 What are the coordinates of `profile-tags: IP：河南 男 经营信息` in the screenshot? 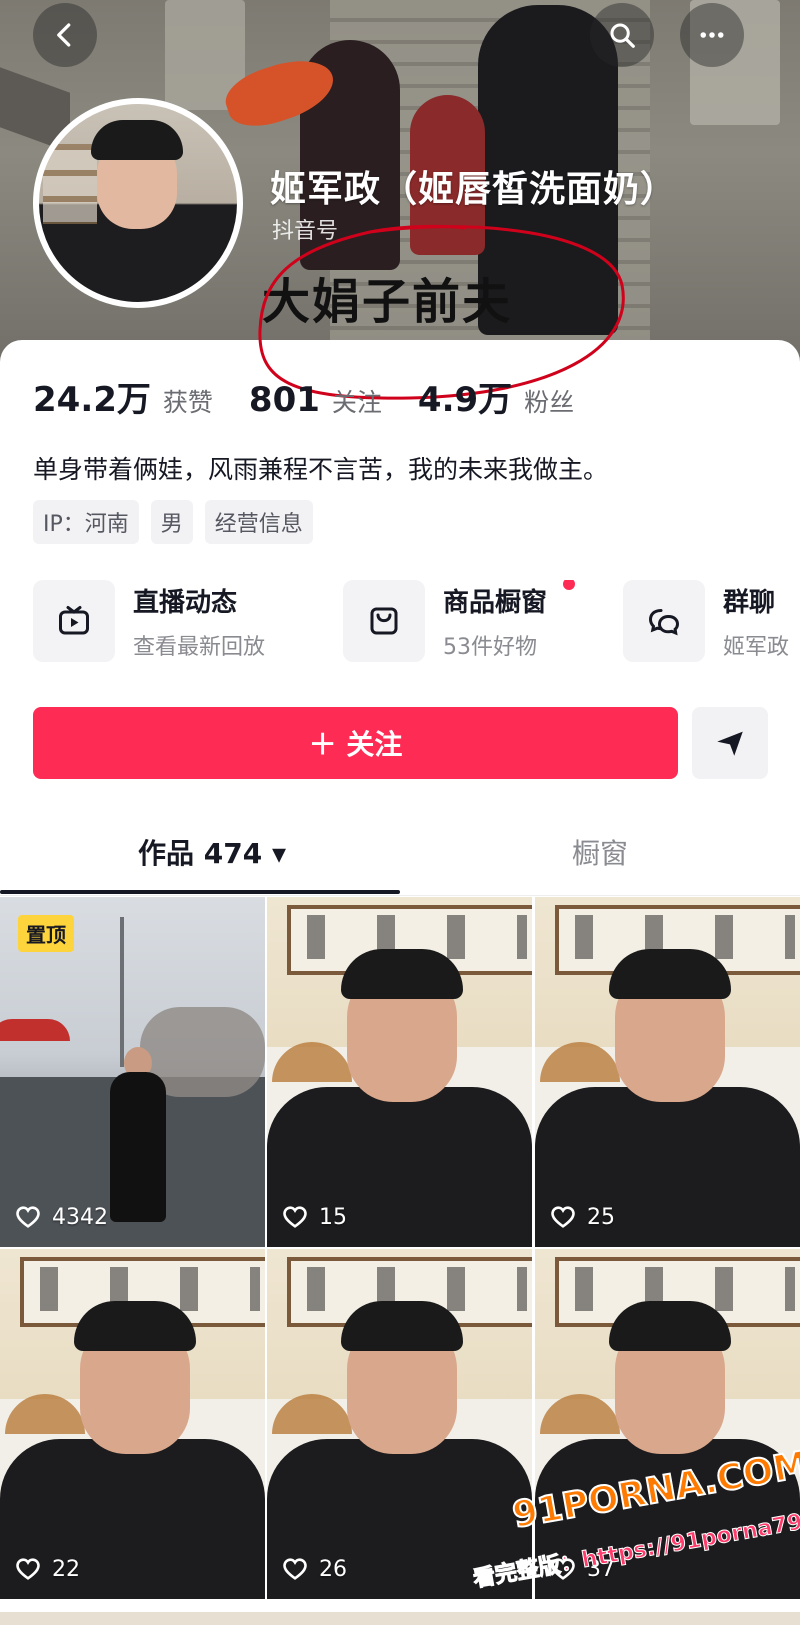 It's located at (179, 522).